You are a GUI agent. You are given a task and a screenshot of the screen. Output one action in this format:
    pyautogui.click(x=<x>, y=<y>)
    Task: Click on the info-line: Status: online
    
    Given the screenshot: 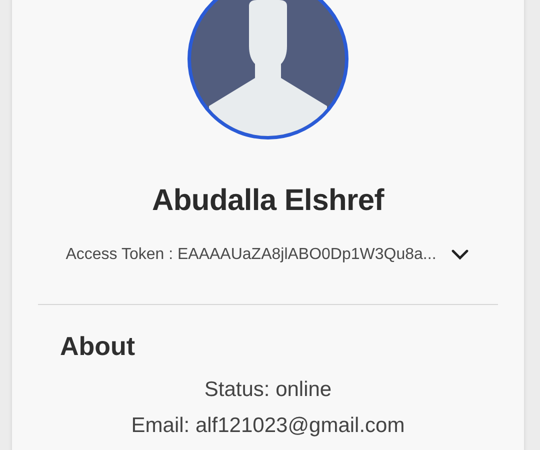 What is the action you would take?
    pyautogui.click(x=268, y=390)
    